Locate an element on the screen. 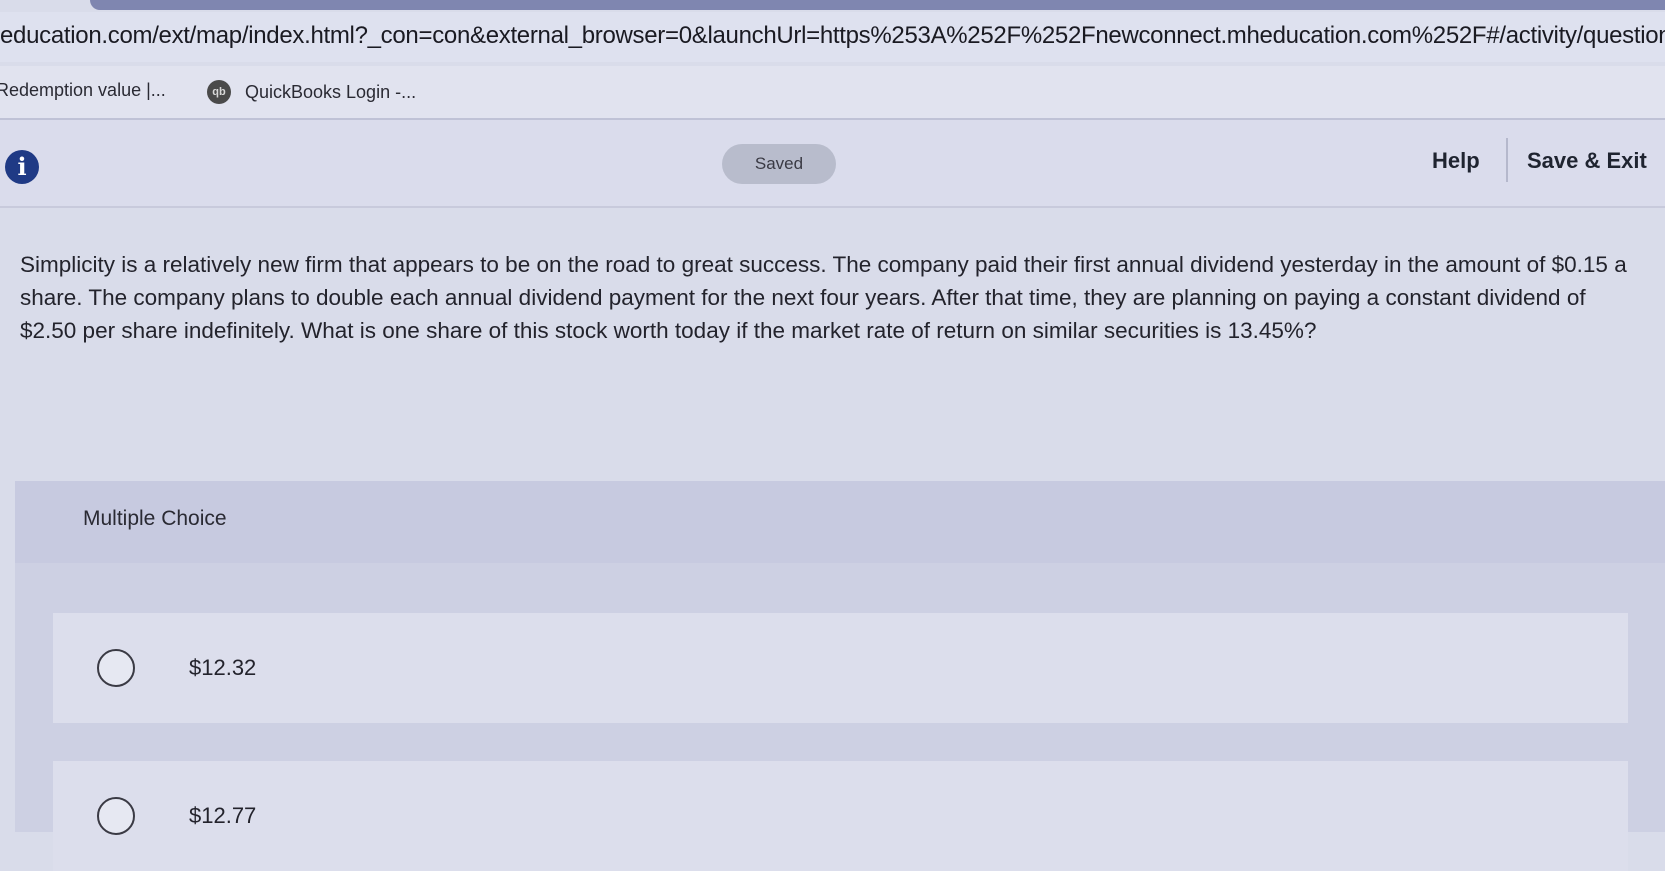  multiple-choice-header: Multiple Choice is located at coordinates (840, 522).